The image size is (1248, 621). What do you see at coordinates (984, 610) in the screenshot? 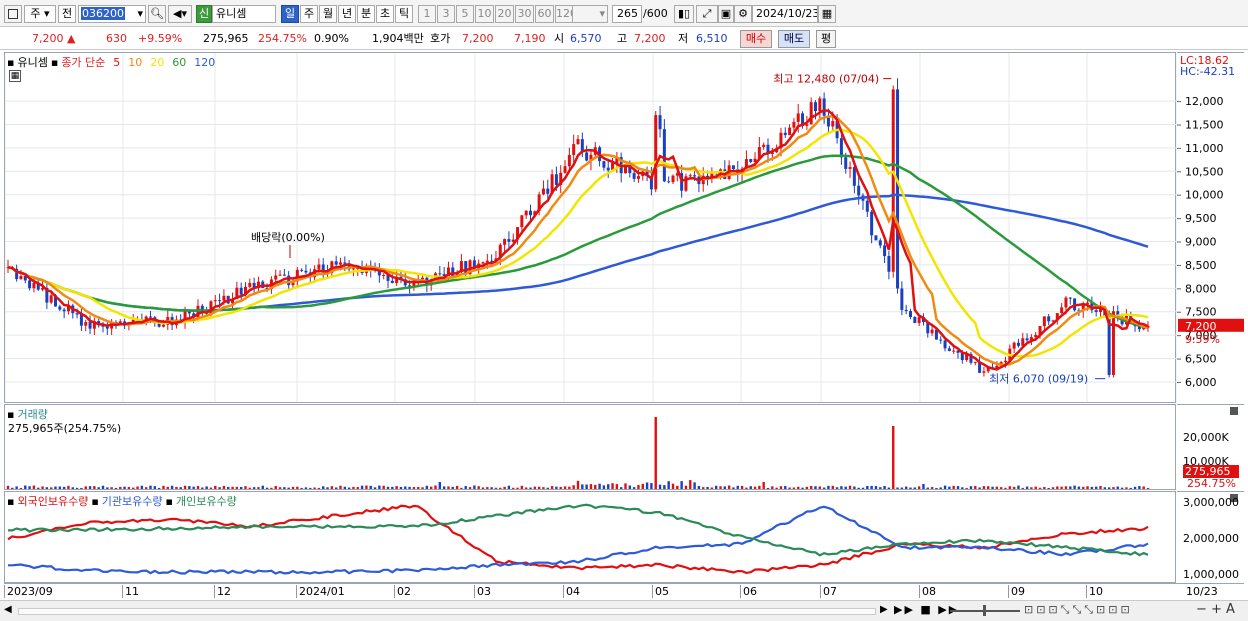
I see `zoom-slider-handle` at bounding box center [984, 610].